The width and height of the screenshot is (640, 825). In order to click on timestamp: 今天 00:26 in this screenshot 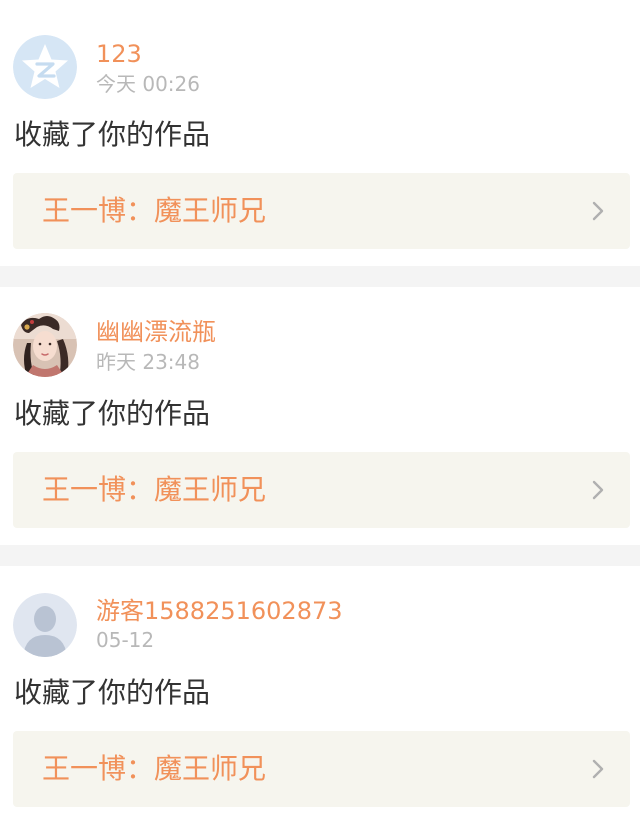, I will do `click(148, 84)`.